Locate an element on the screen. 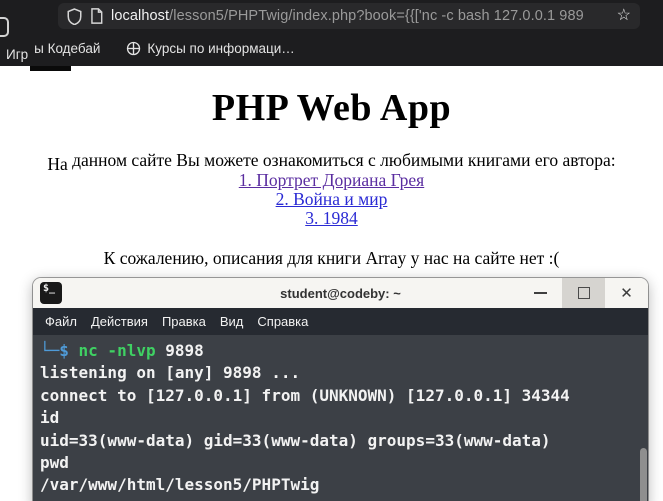 The width and height of the screenshot is (663, 501). maximize-button is located at coordinates (583, 293).